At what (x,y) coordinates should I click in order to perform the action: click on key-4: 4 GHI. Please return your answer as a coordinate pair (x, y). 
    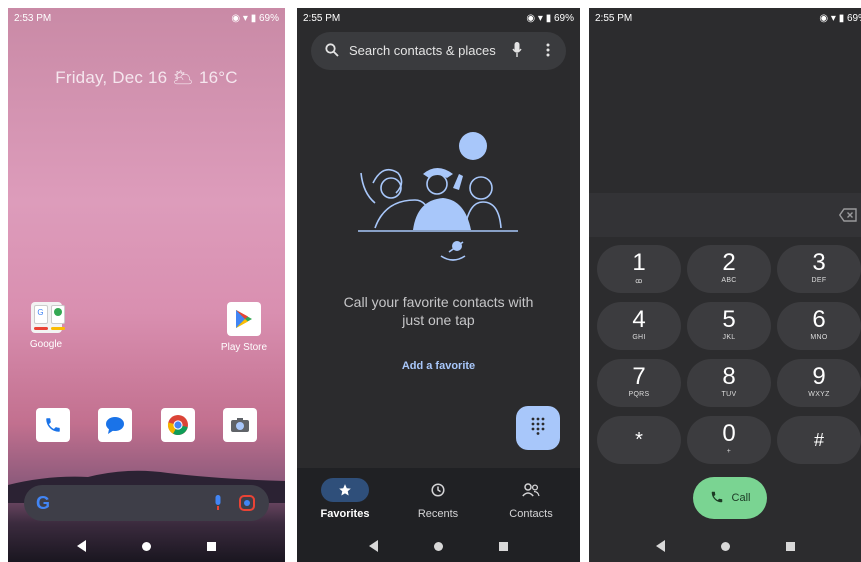
    Looking at the image, I should click on (639, 326).